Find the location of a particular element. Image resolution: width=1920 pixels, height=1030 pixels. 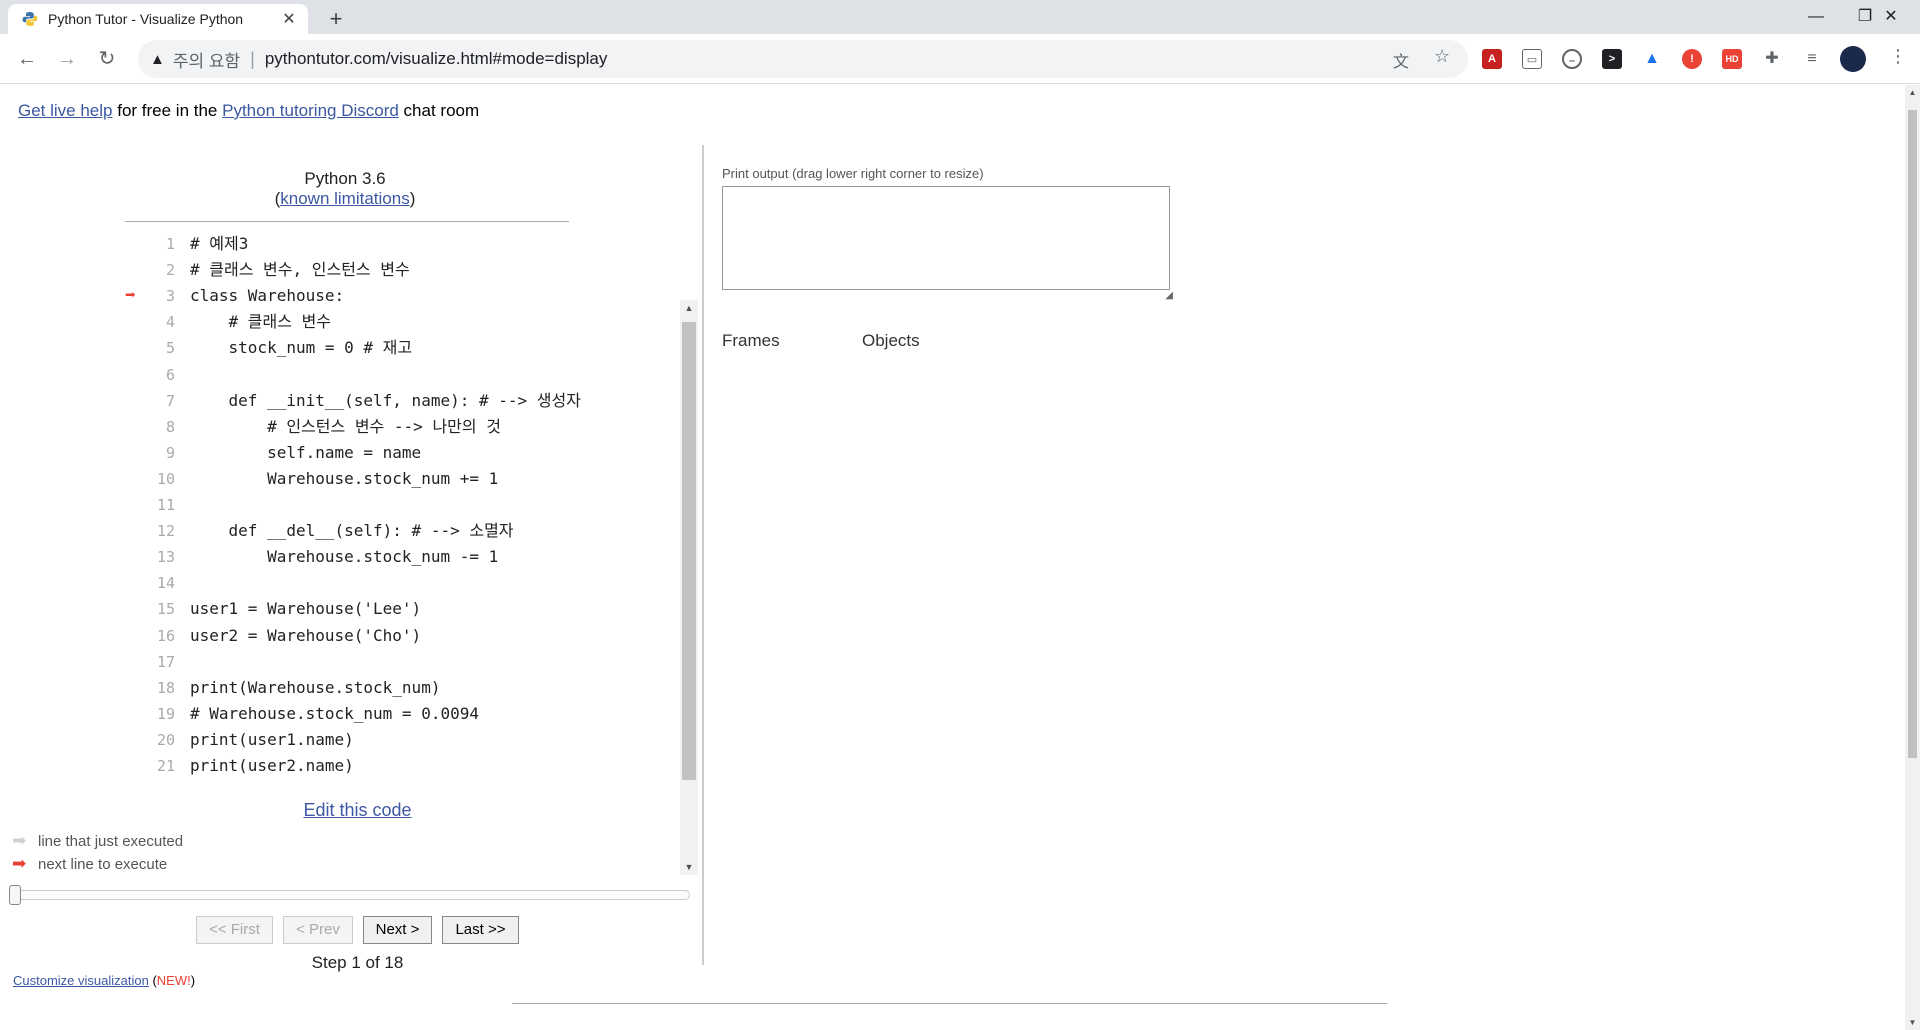

profile-avatar is located at coordinates (1853, 59).